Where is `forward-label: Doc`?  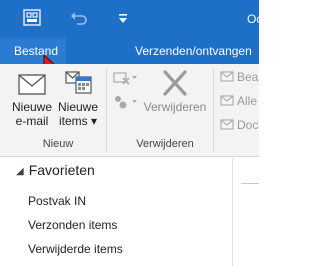 forward-label: Doc is located at coordinates (248, 125).